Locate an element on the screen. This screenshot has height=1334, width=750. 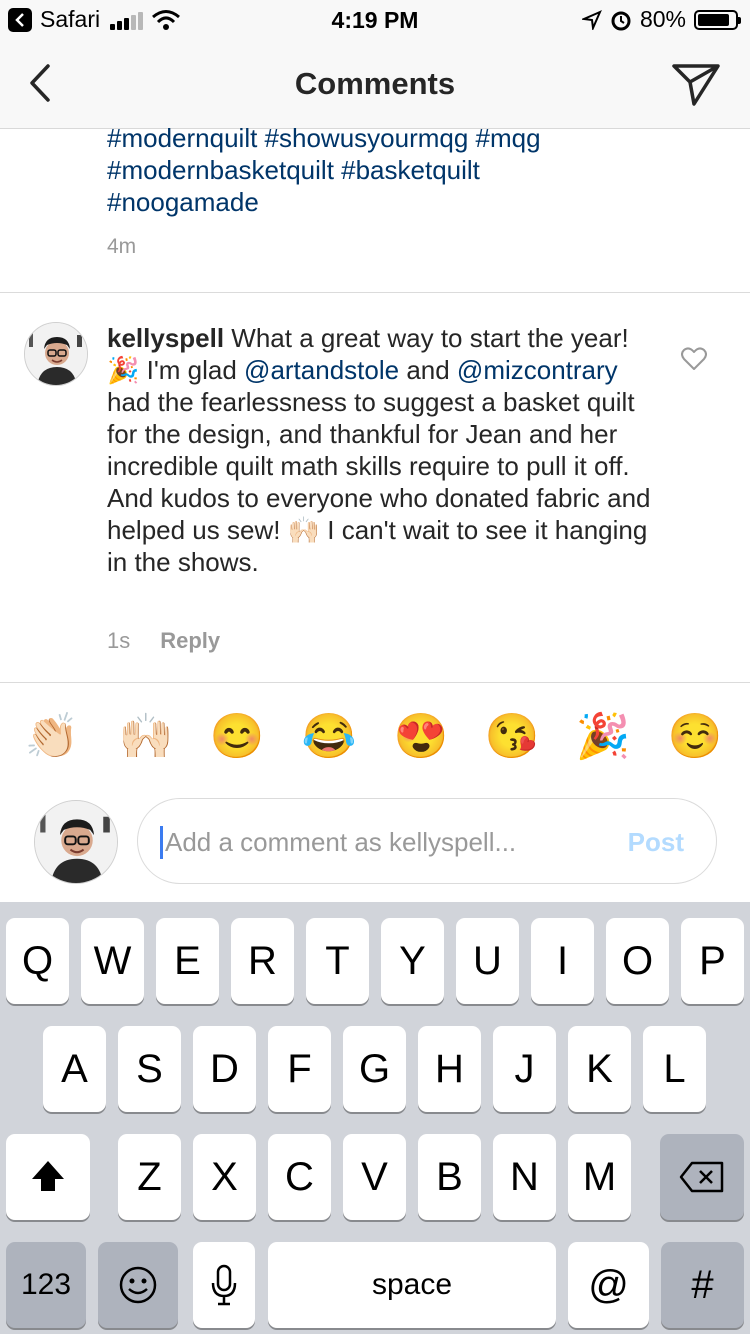
microphone-icon is located at coordinates (224, 1285).